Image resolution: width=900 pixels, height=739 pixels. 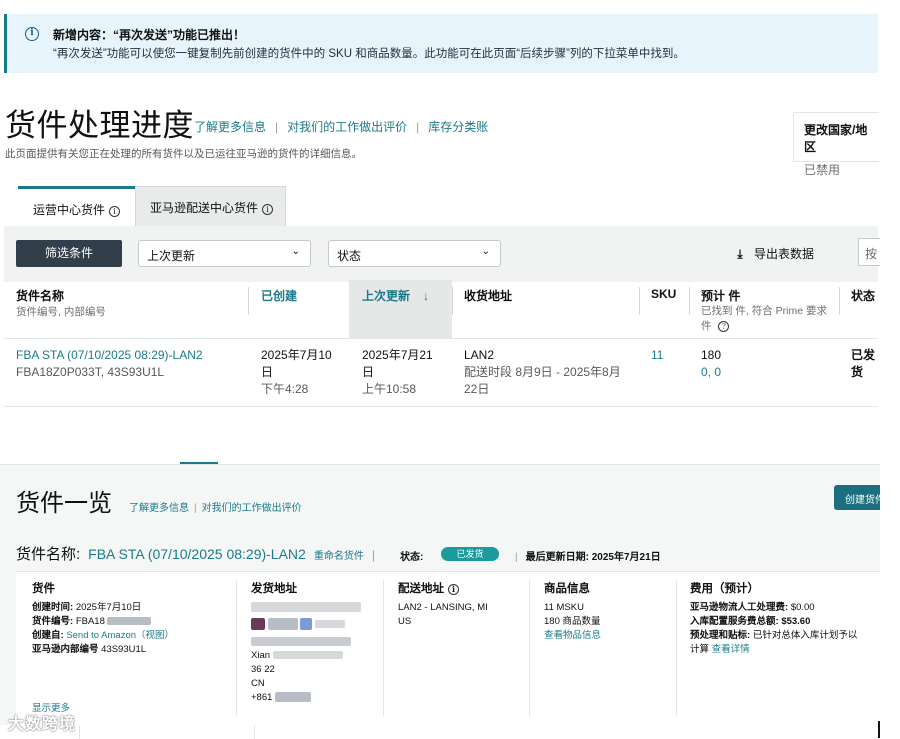 What do you see at coordinates (120, 635) in the screenshot?
I see `send-to-amazon-link: Send to Amazon（视图）` at bounding box center [120, 635].